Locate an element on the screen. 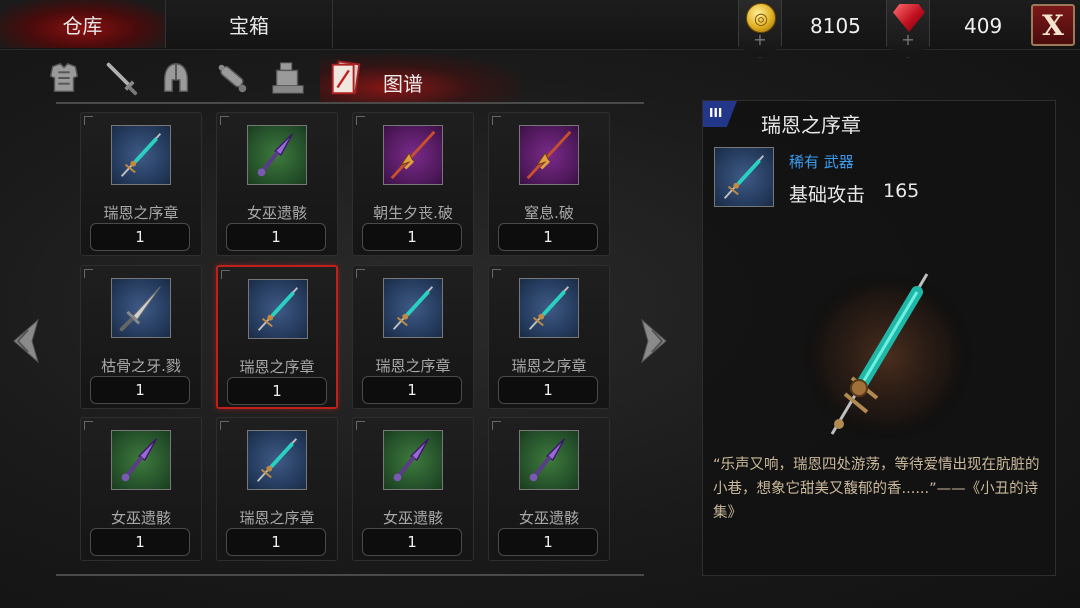  armor-icon is located at coordinates (64, 78).